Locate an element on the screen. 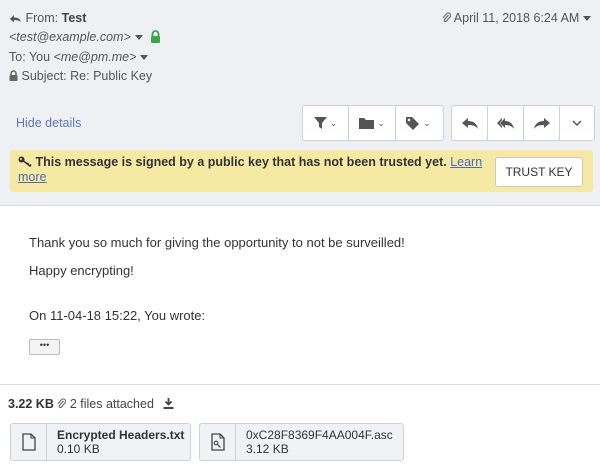 Image resolution: width=600 pixels, height=469 pixels. to-email: <me@pm.me> is located at coordinates (95, 57).